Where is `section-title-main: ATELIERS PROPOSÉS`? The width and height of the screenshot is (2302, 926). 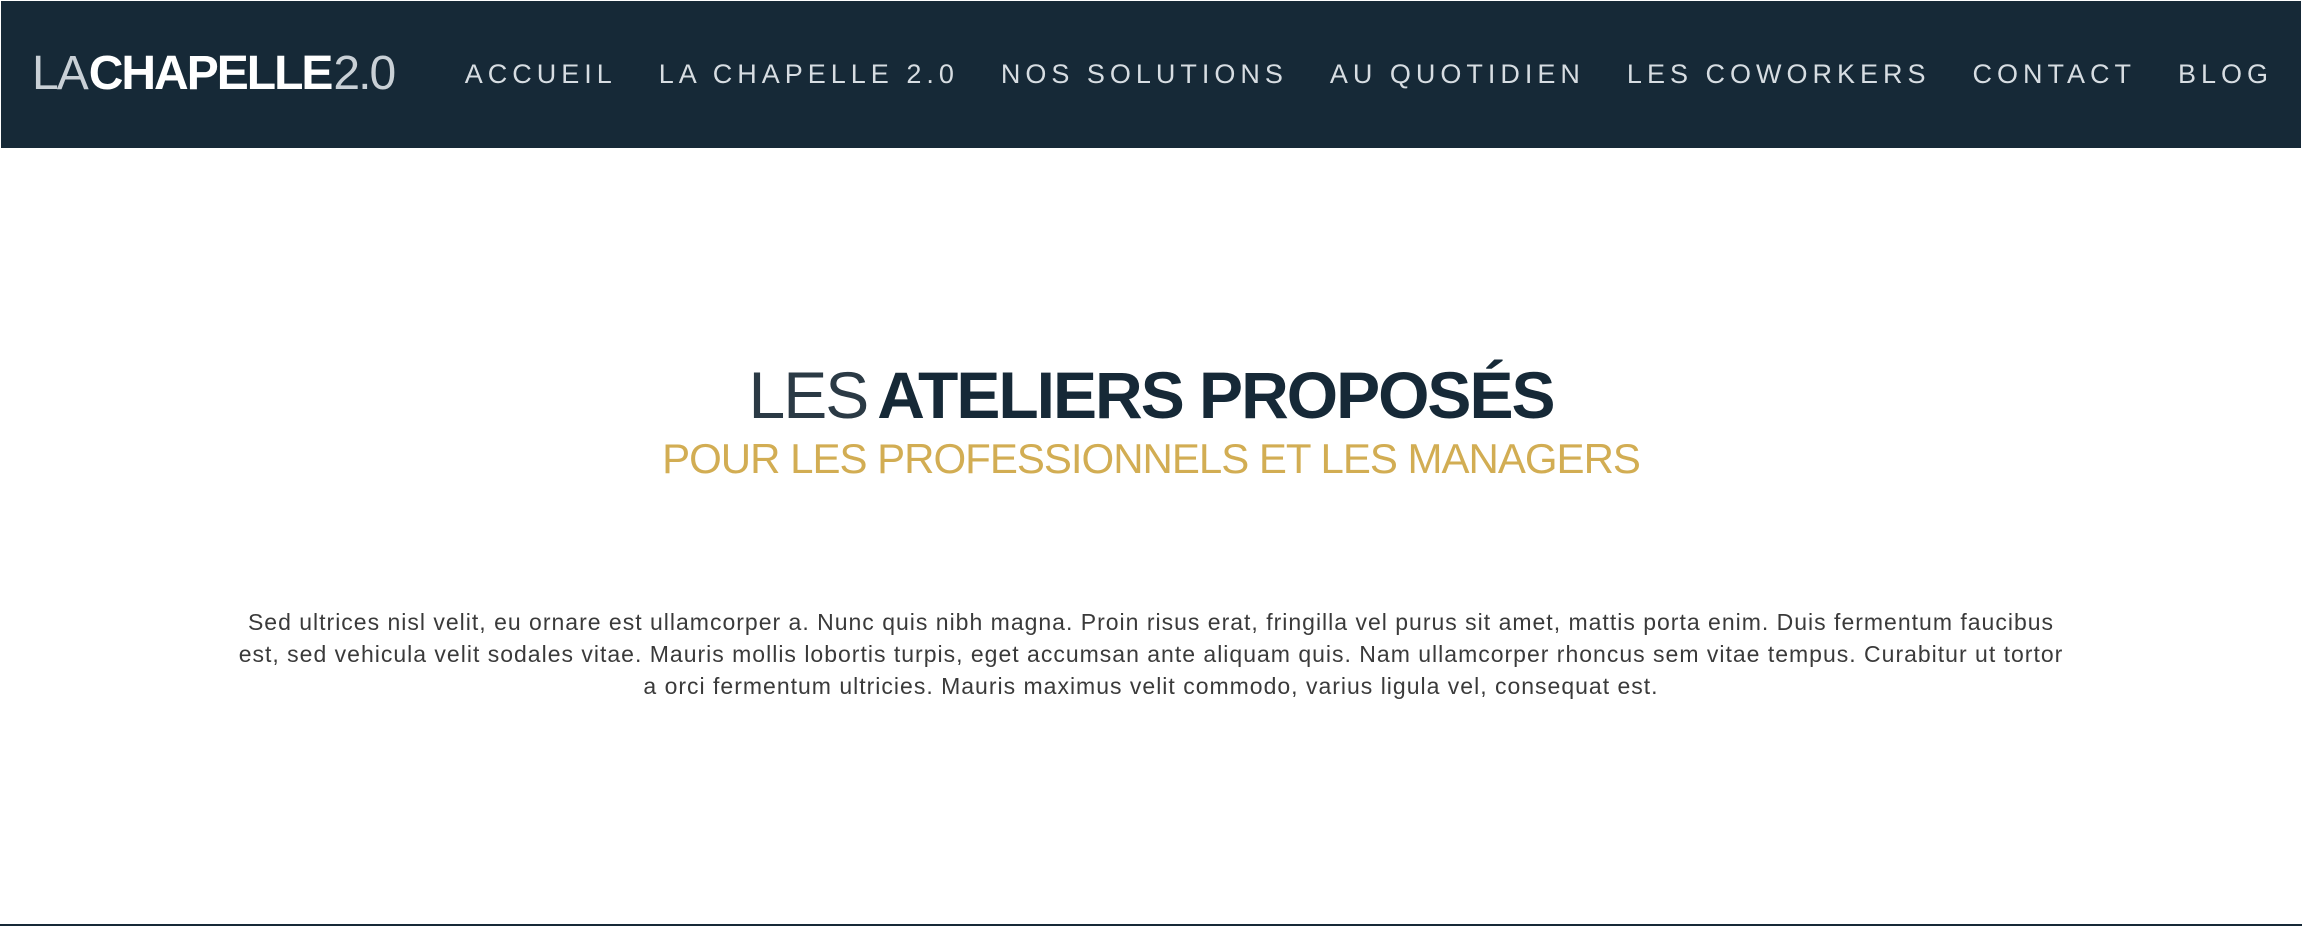
section-title-main: ATELIERS PROPOSÉS is located at coordinates (1216, 395).